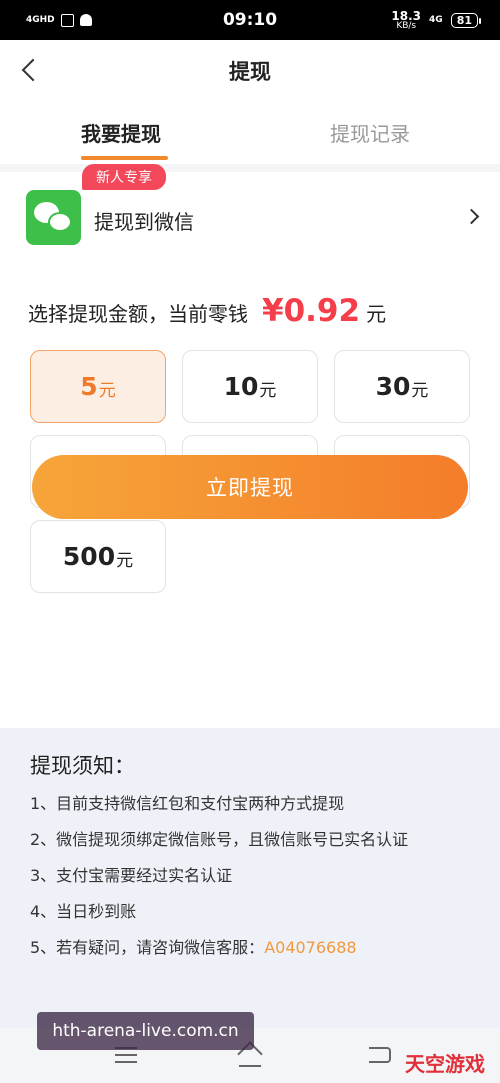  Describe the element at coordinates (33, 70) in the screenshot. I see `chevron-left-icon` at that location.